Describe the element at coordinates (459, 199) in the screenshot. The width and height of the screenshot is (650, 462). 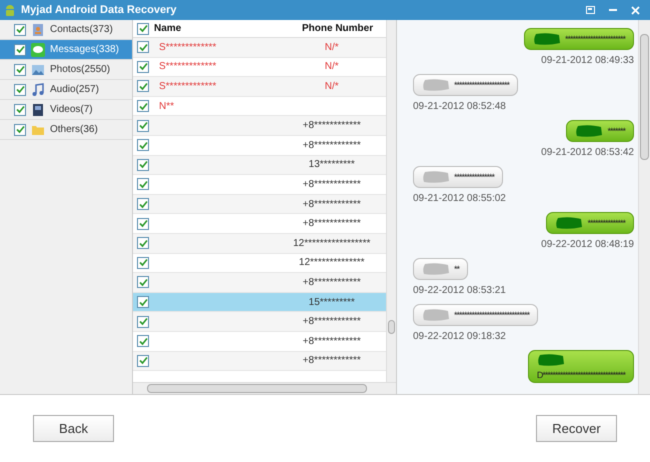
I see `message-time: 09-21-2012 08:55:02` at that location.